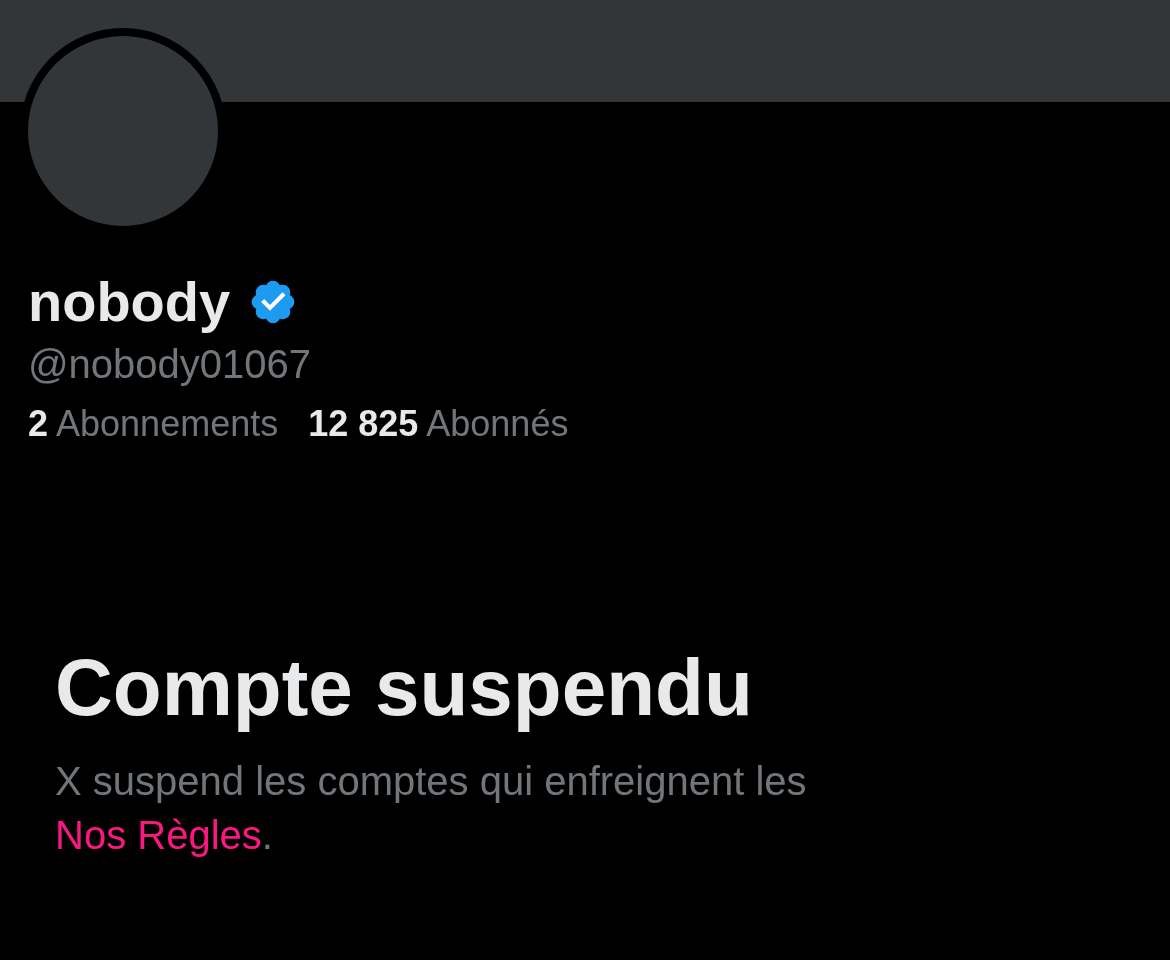 Image resolution: width=1170 pixels, height=960 pixels. Describe the element at coordinates (404, 688) in the screenshot. I see `suspended-heading: Compte suspendu` at that location.